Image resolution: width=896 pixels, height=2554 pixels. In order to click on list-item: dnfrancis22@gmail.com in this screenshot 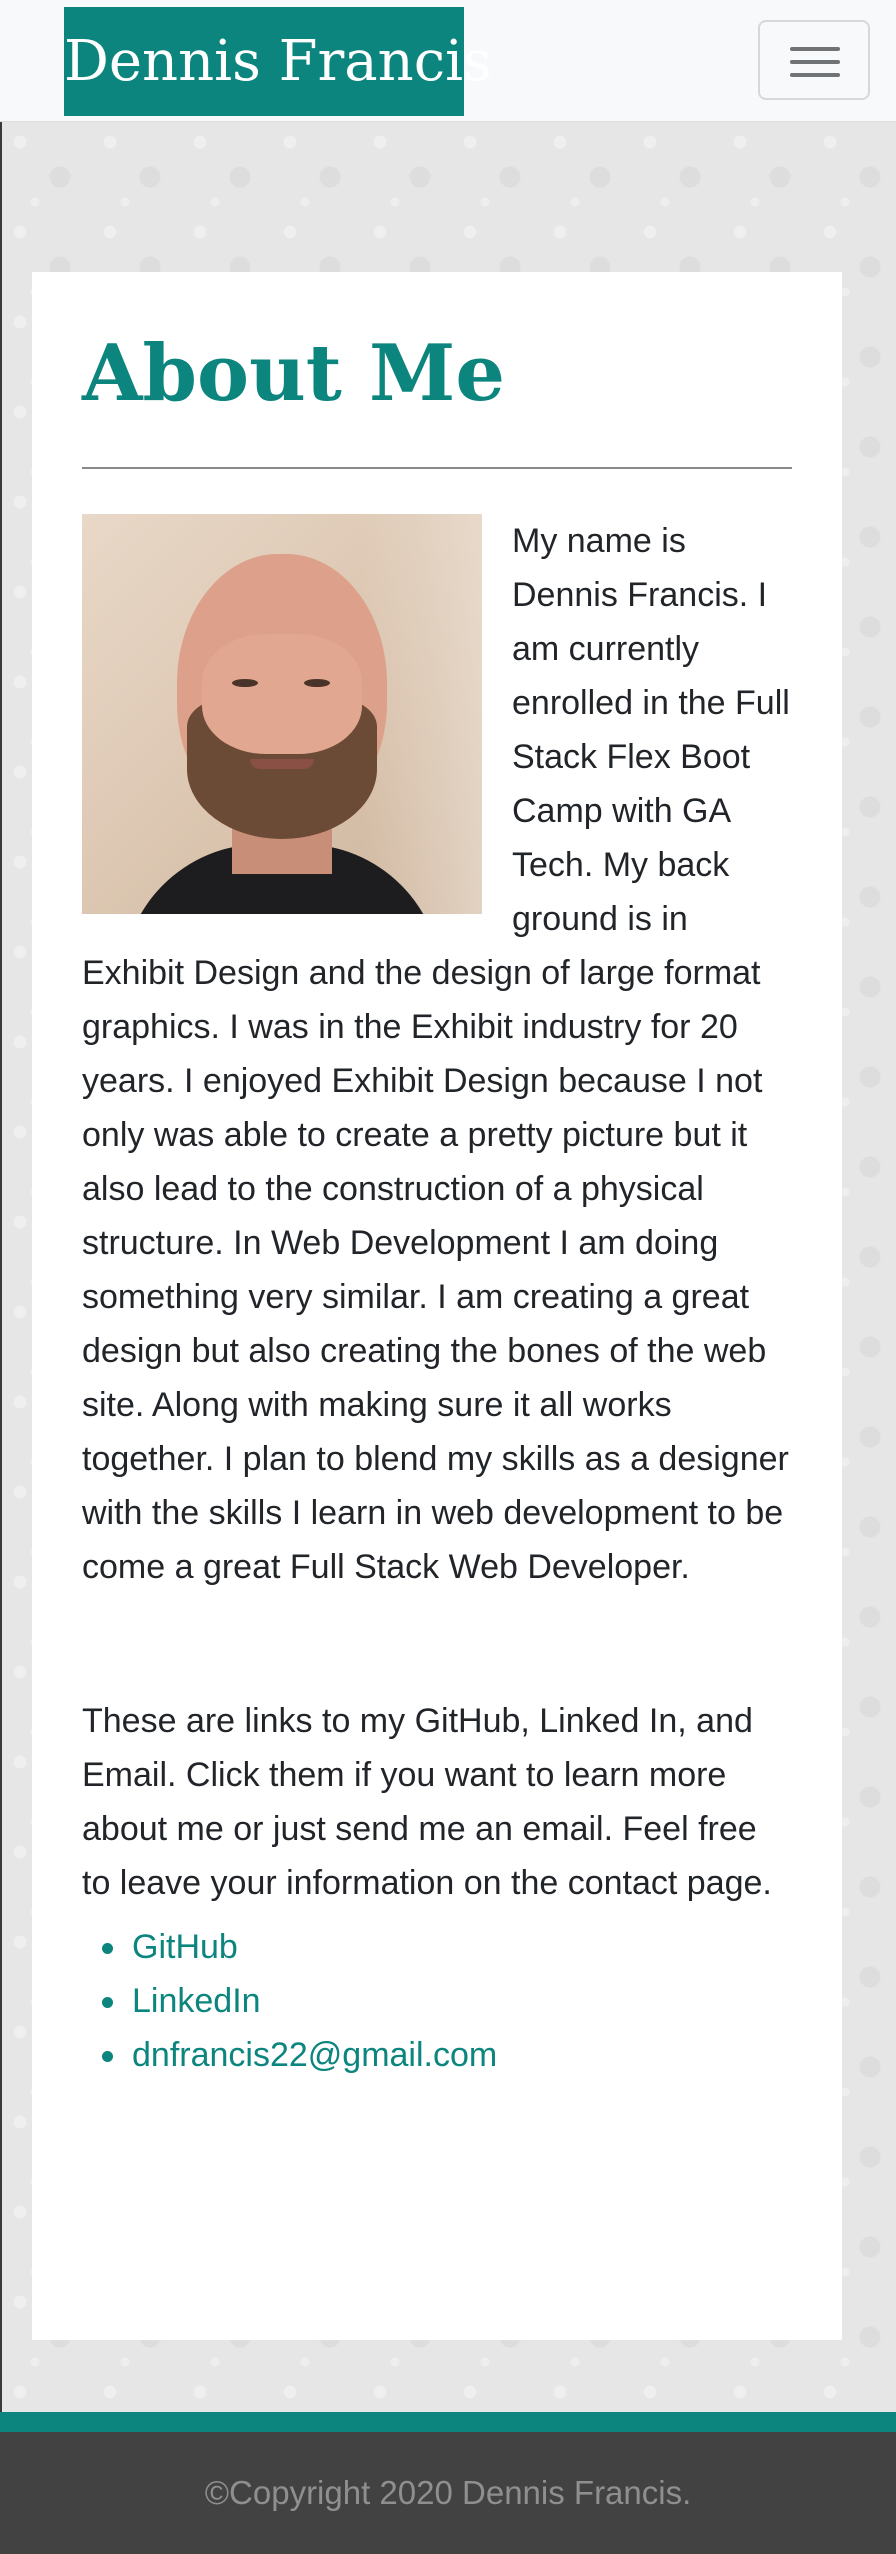, I will do `click(438, 2055)`.